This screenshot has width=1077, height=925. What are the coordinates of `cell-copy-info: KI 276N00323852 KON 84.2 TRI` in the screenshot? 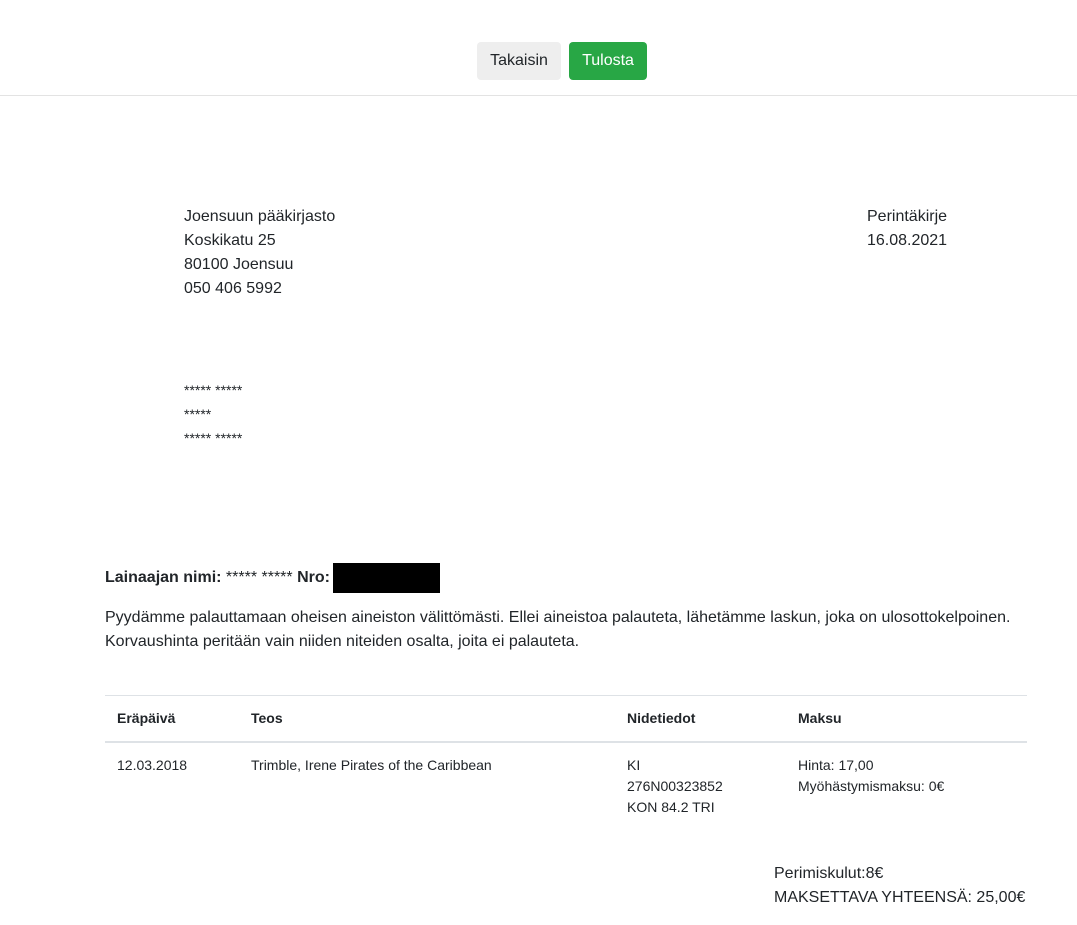 It's located at (700, 786).